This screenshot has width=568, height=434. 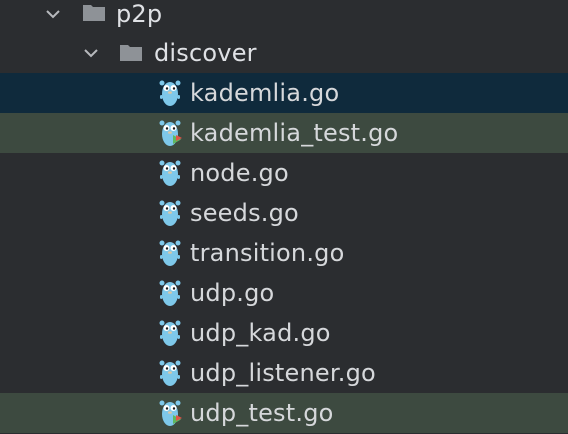 I want to click on tree-folder-discover: discover, so click(x=284, y=53).